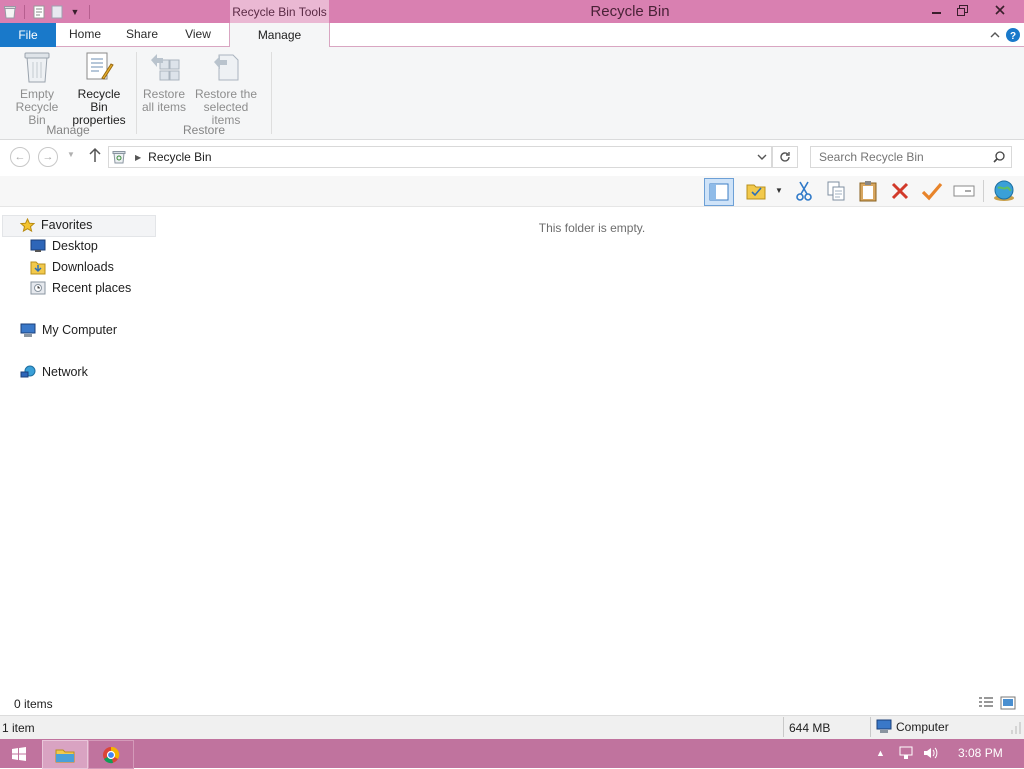 Image resolution: width=1024 pixels, height=769 pixels. What do you see at coordinates (27, 224) in the screenshot?
I see `star-icon` at bounding box center [27, 224].